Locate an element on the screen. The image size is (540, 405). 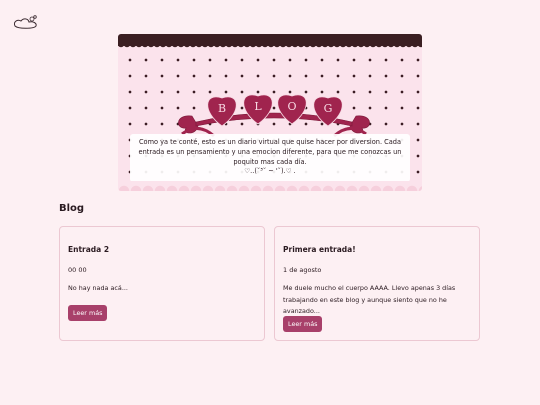
banner-kaomoji: ♡..(˘³˘ ~ '˘).♡ . is located at coordinates (270, 171).